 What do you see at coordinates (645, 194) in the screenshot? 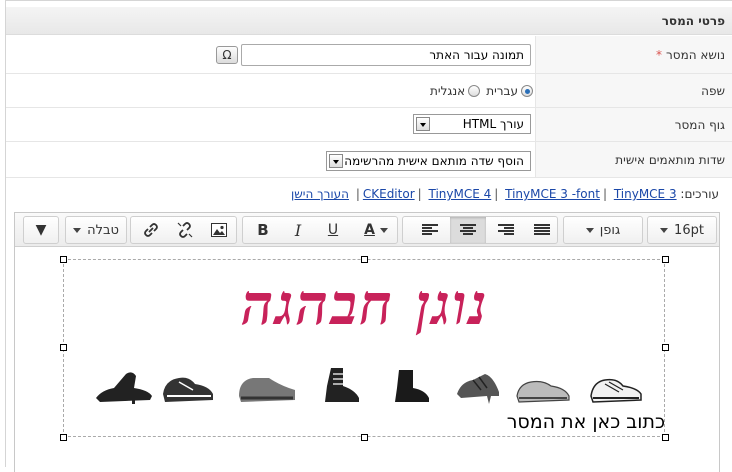
I see `editor-link-tinymce3: TinyMCE 3` at bounding box center [645, 194].